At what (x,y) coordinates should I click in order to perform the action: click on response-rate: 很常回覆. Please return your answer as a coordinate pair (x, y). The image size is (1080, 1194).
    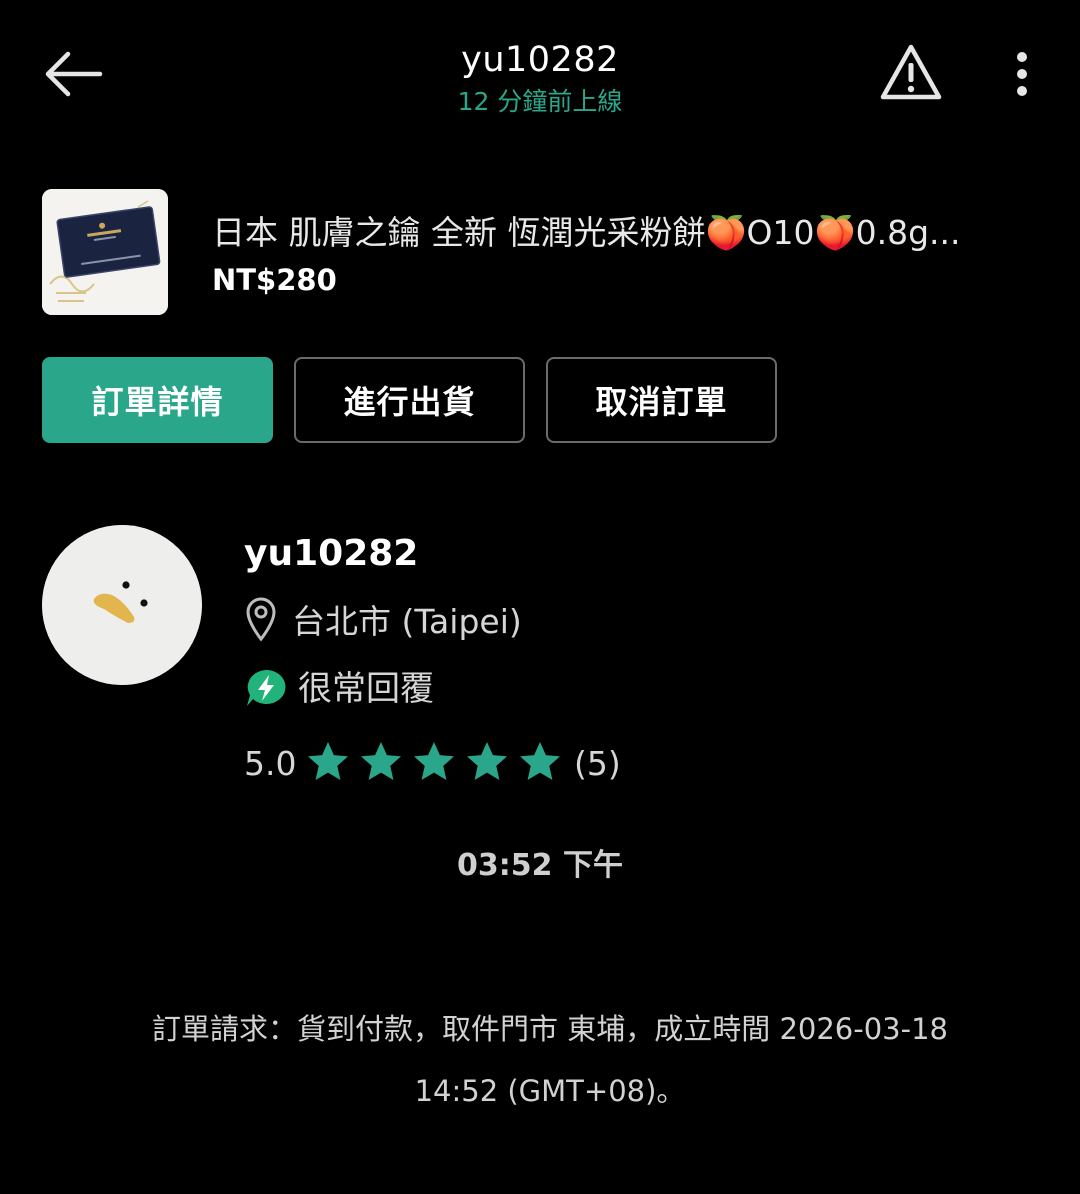
    Looking at the image, I should click on (366, 689).